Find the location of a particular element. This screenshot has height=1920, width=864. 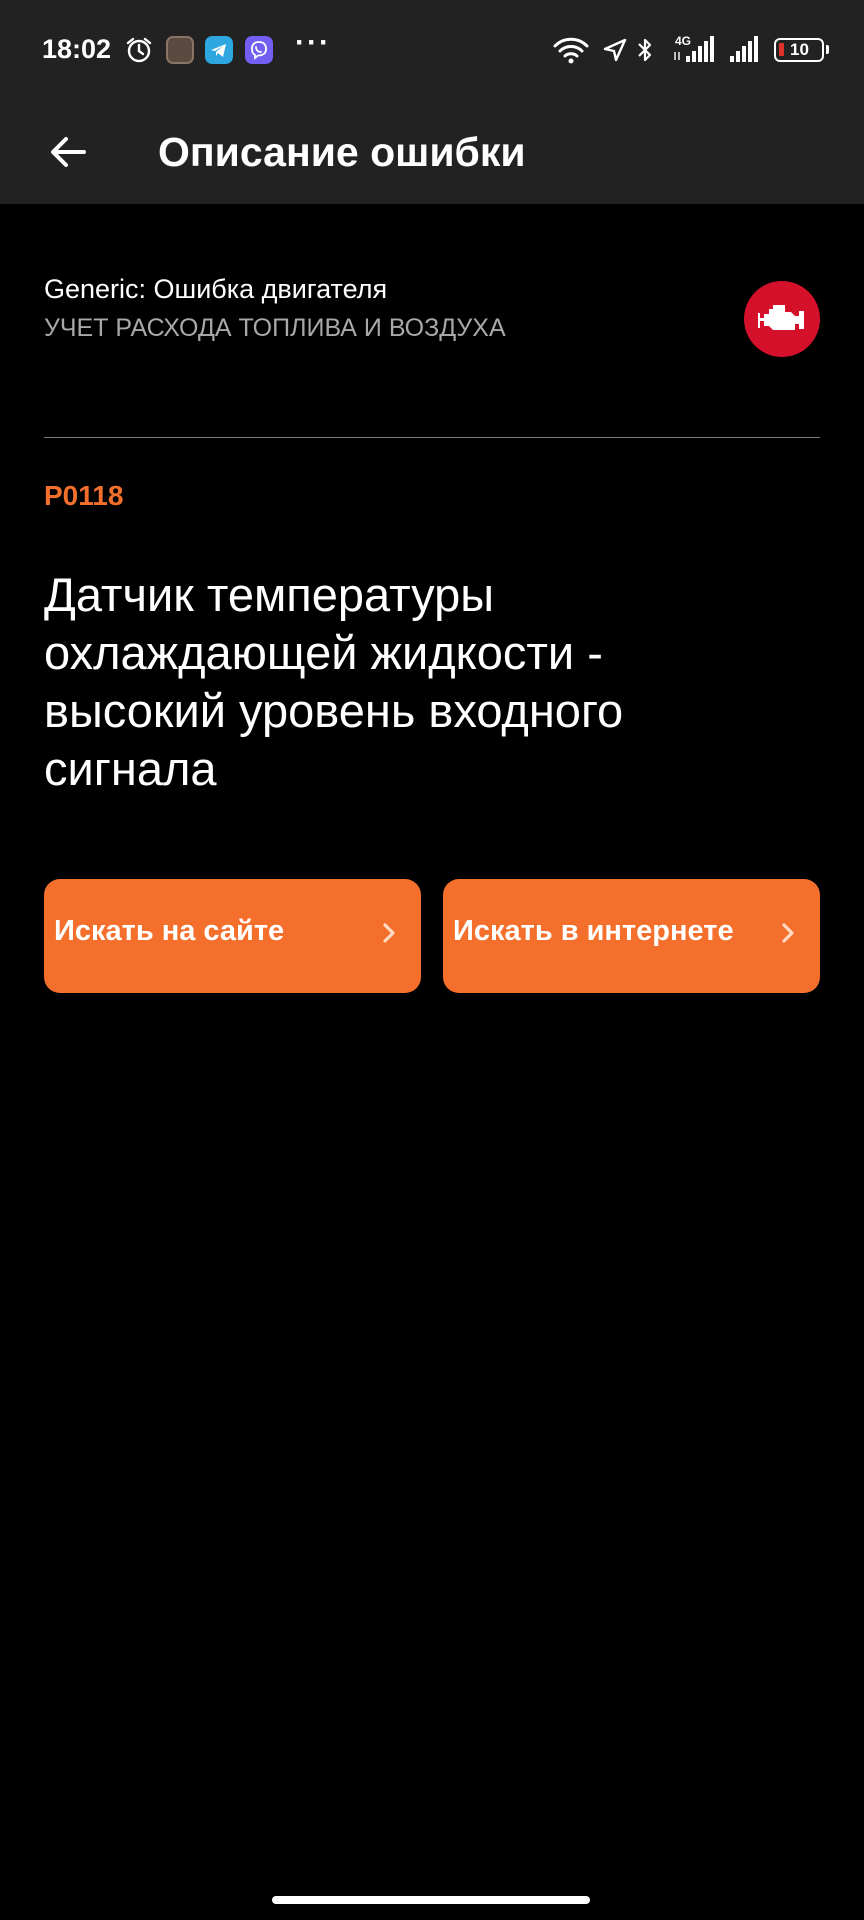

telegram-icon is located at coordinates (219, 50).